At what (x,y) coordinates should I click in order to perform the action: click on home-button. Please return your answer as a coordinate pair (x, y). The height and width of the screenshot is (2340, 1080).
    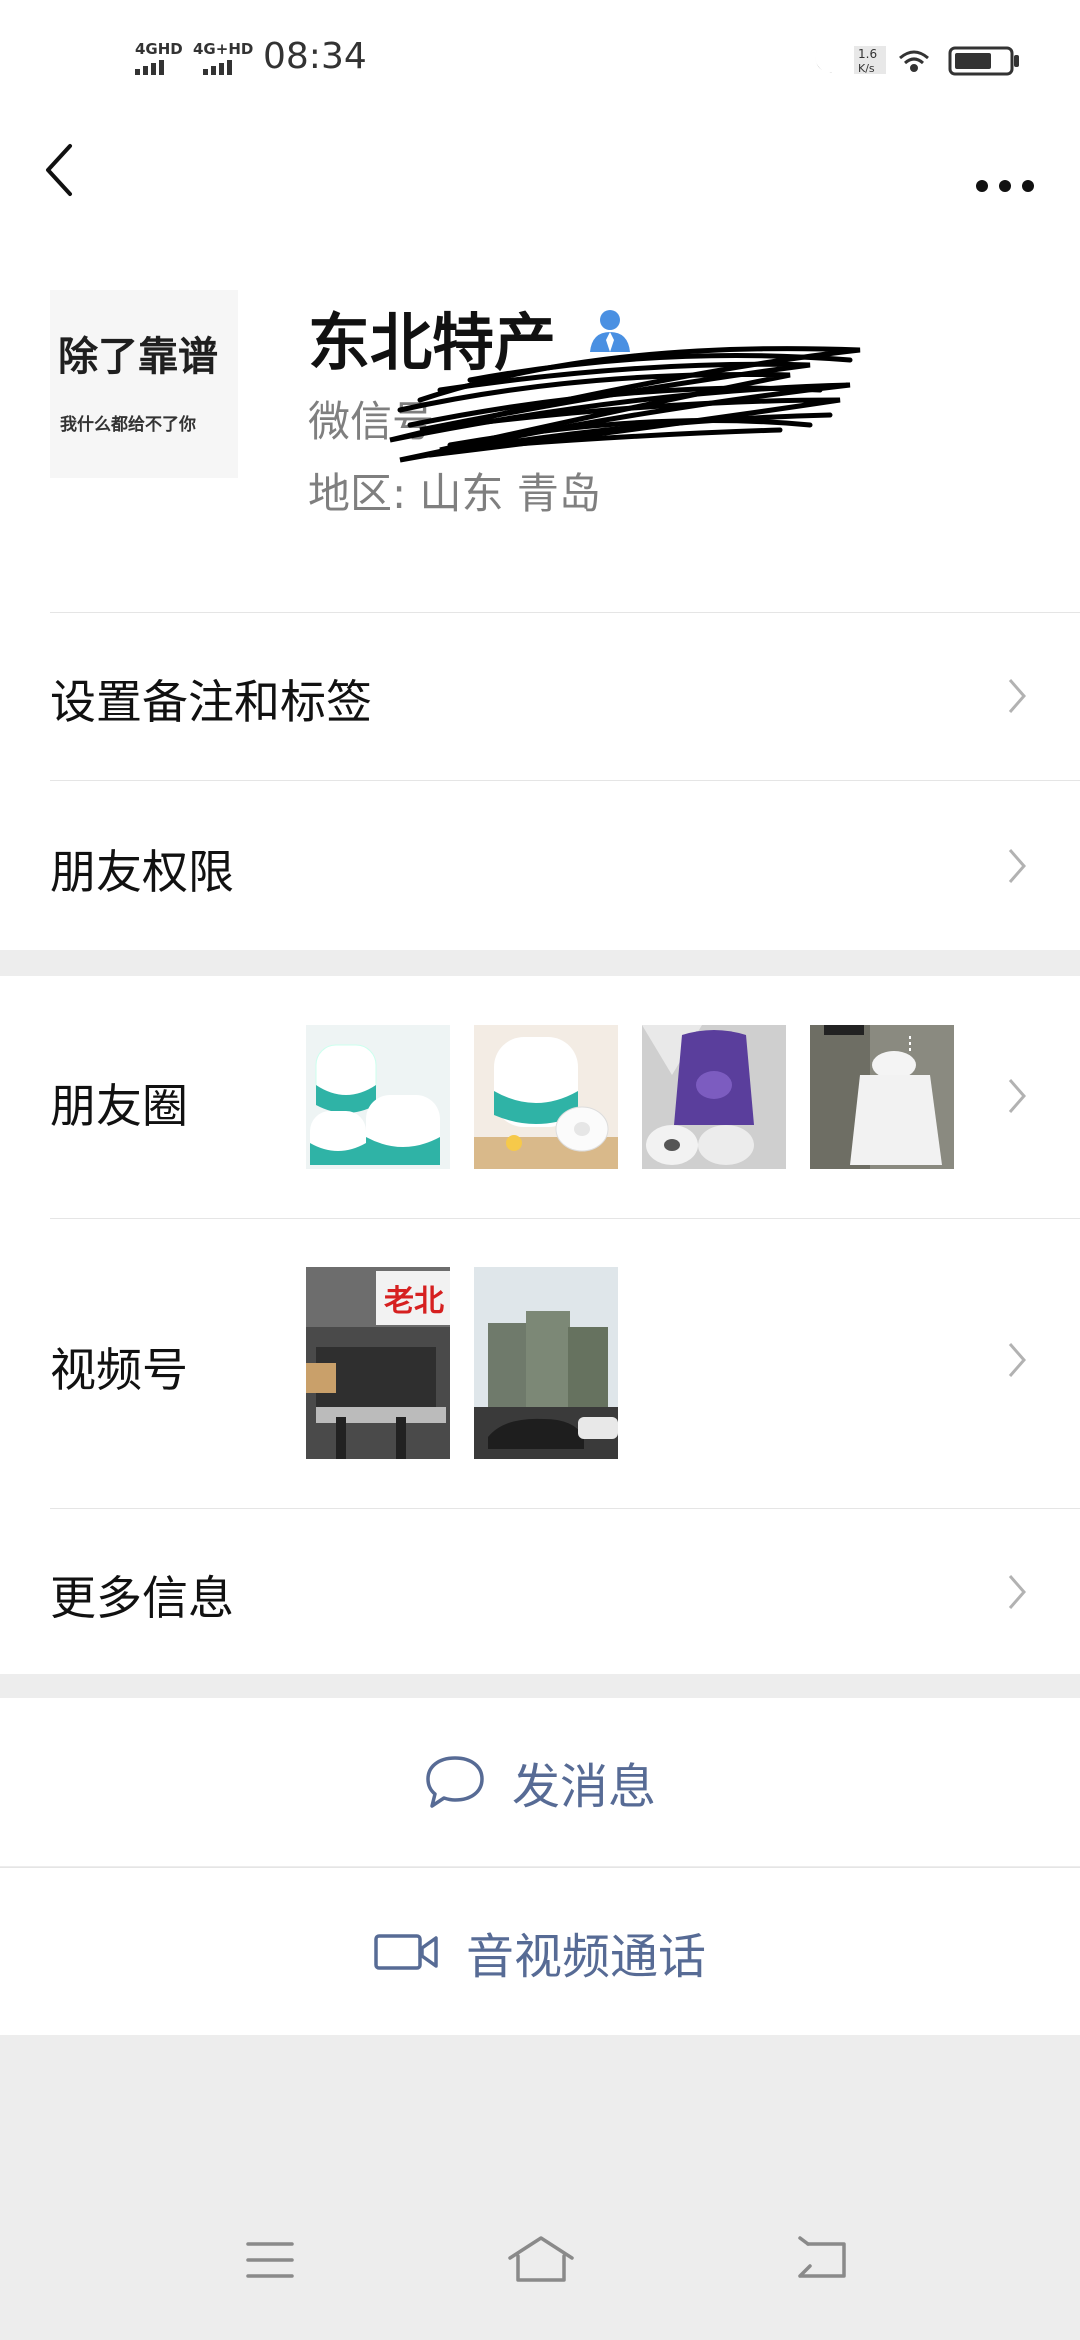
    Looking at the image, I should click on (541, 2260).